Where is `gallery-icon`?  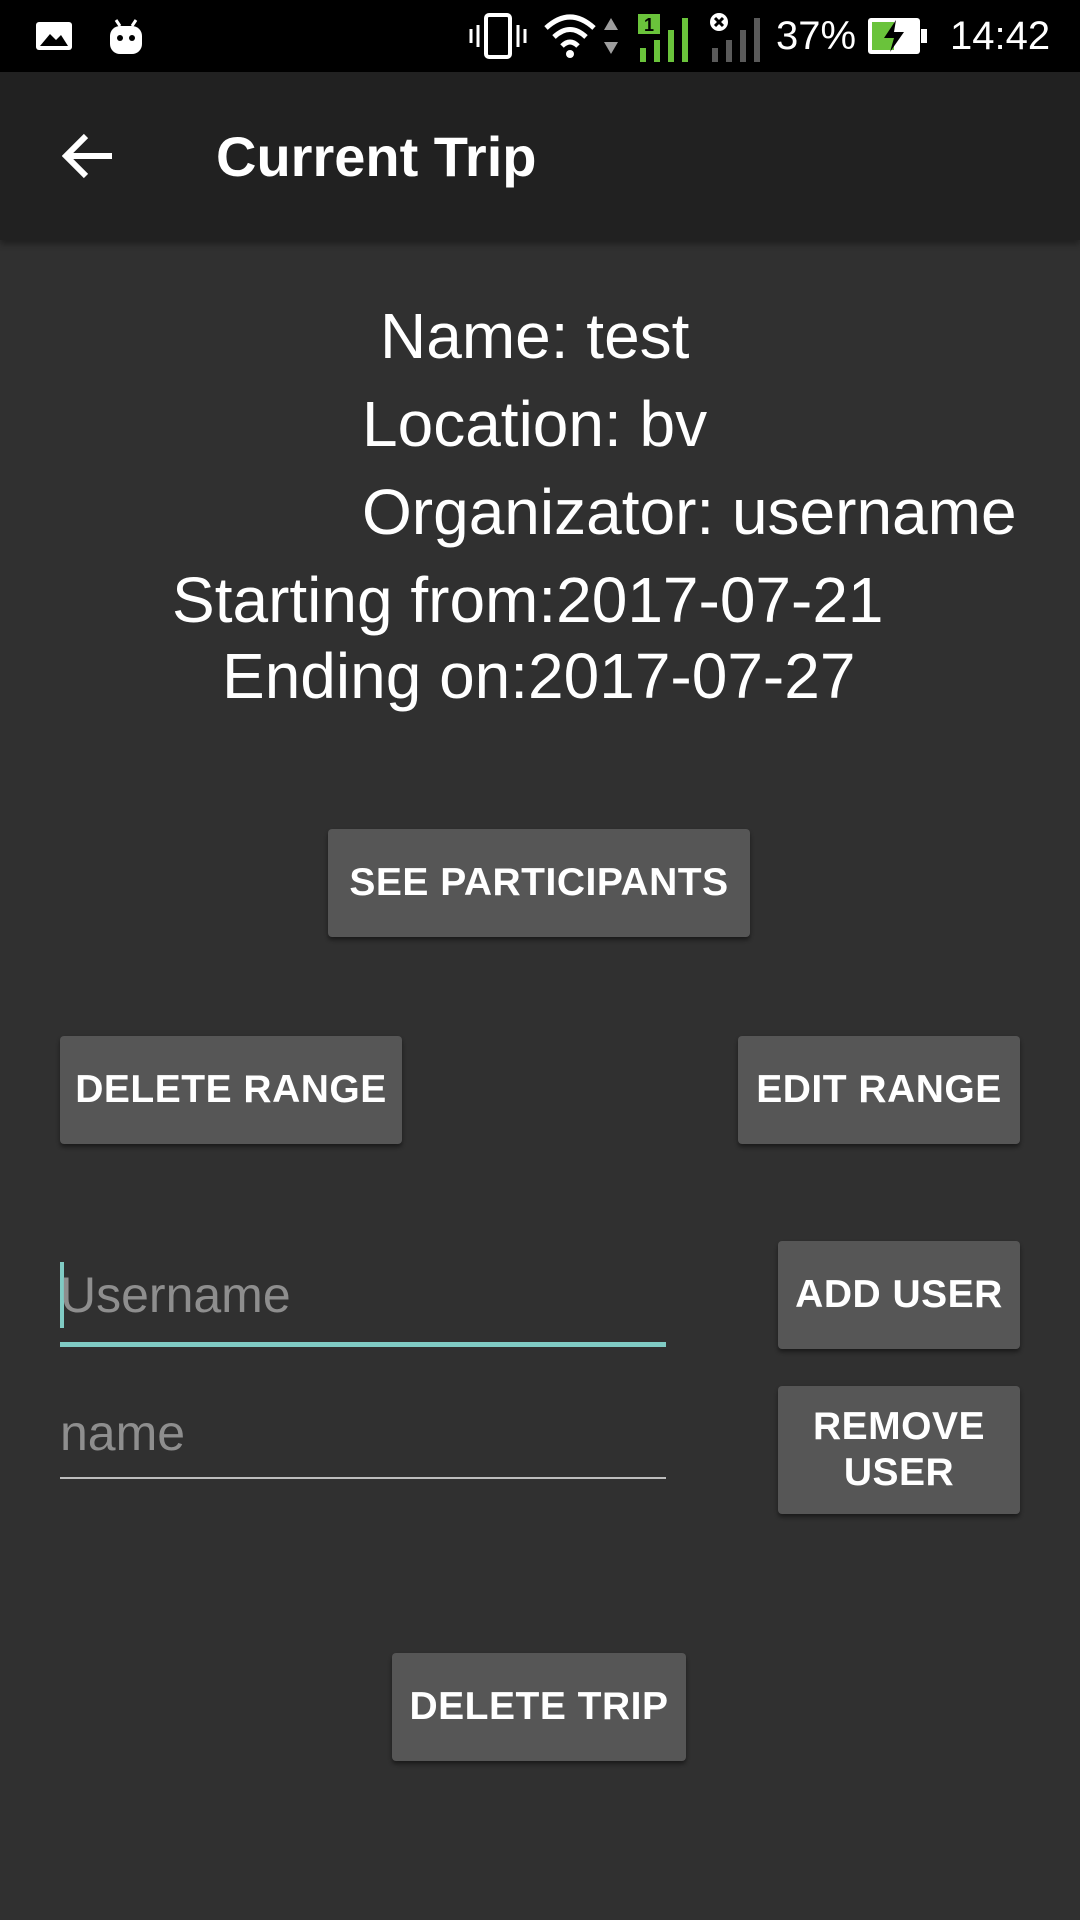
gallery-icon is located at coordinates (54, 36).